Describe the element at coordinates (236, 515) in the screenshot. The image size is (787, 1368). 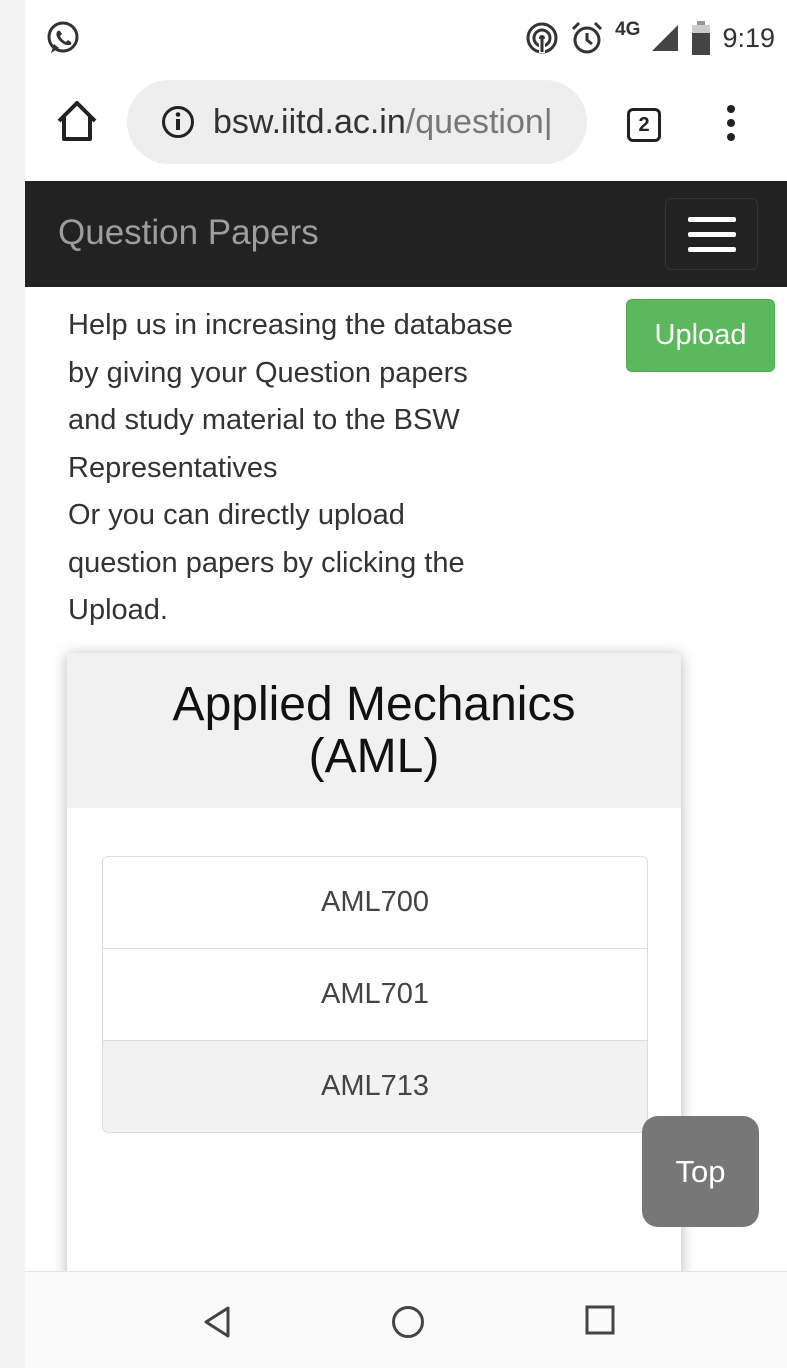
I see `intro-line: Or you can directly upload` at that location.